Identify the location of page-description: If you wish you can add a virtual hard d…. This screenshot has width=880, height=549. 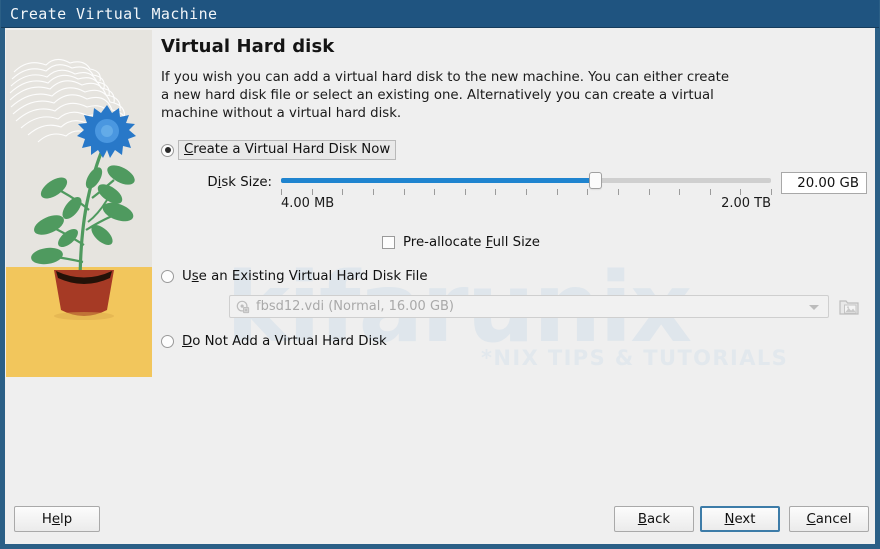
(445, 96).